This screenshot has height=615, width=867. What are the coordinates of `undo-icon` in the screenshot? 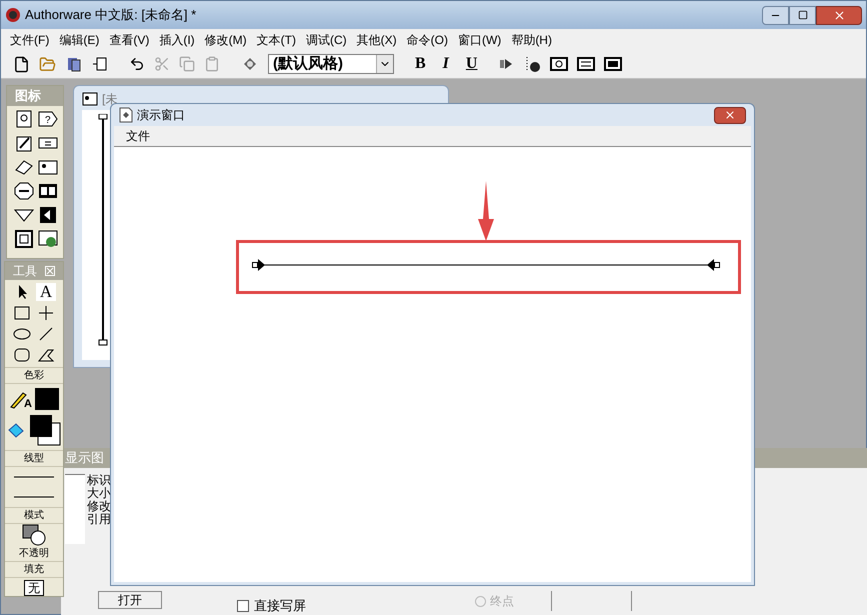 It's located at (137, 64).